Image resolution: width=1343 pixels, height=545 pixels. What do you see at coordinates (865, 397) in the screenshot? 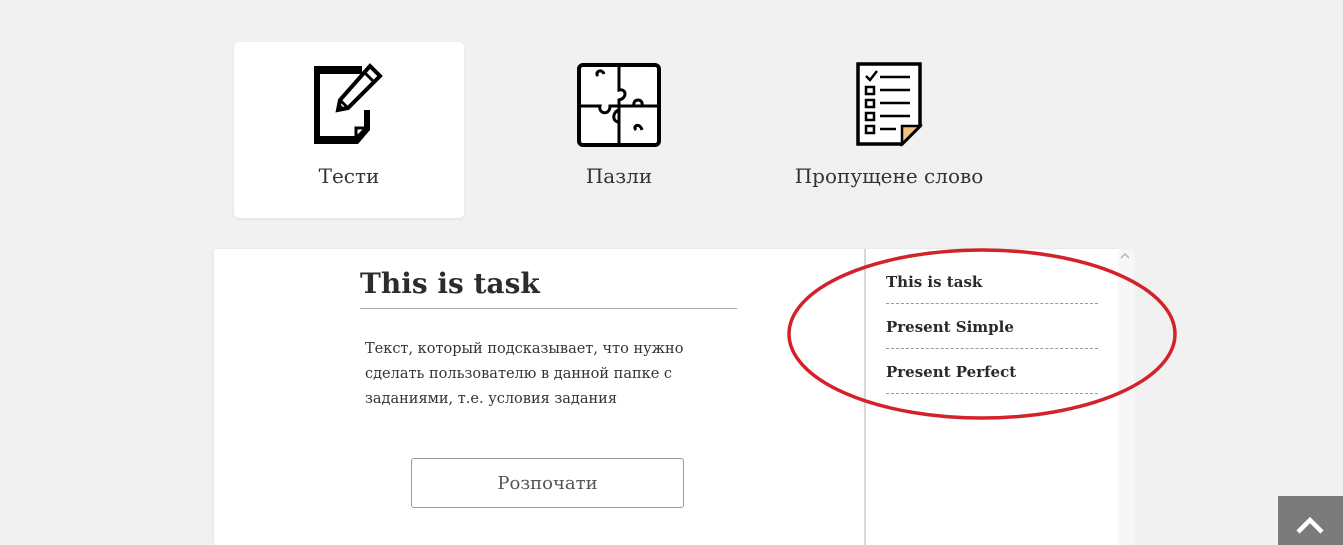
I see `panel-divider` at bounding box center [865, 397].